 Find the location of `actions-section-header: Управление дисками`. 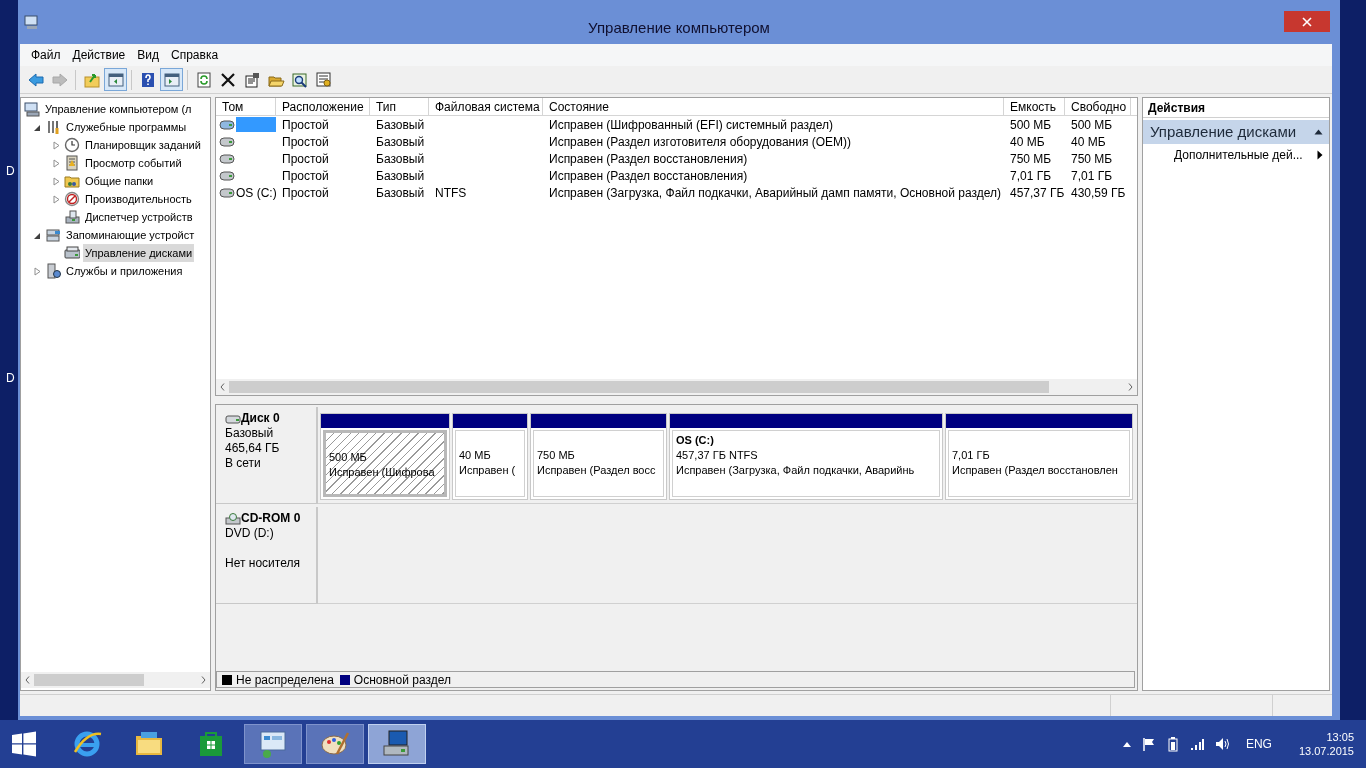

actions-section-header: Управление дисками is located at coordinates (1236, 132).